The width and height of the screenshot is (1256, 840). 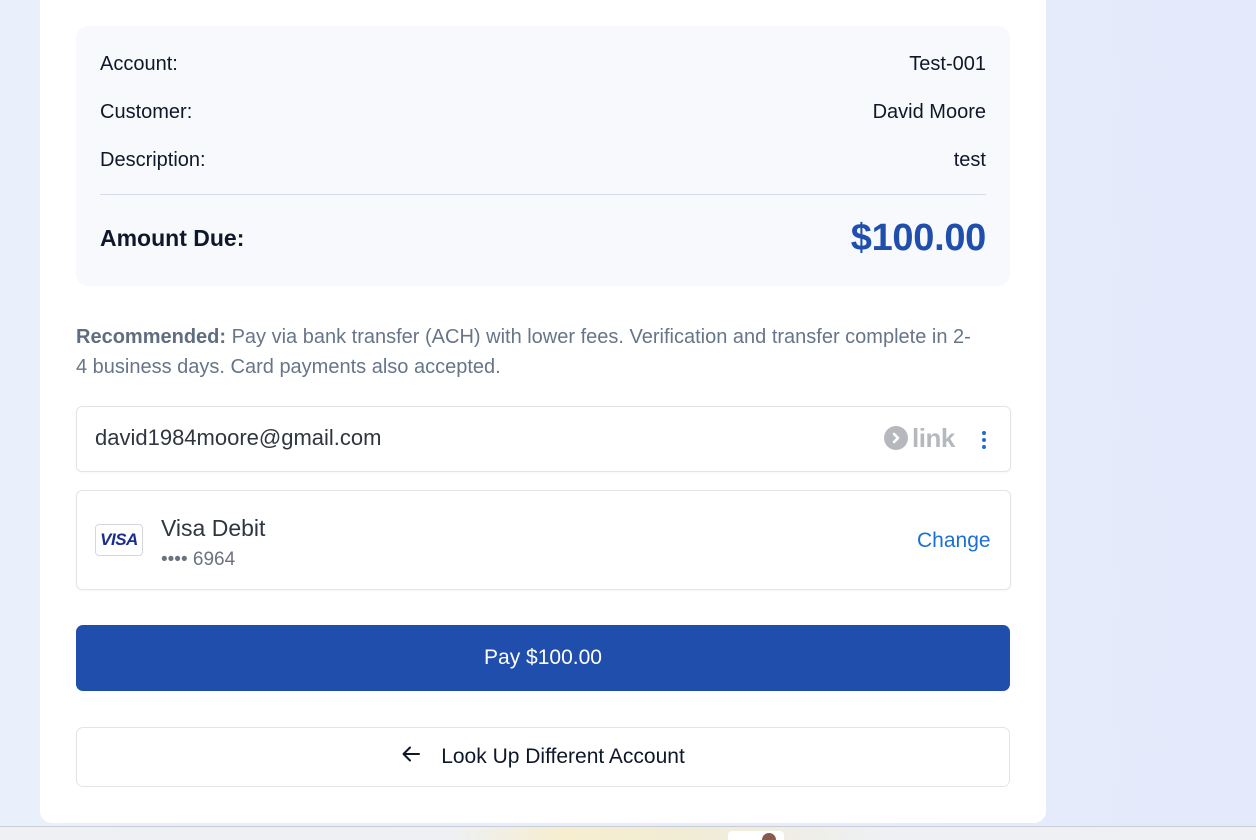 I want to click on description-label: Description:, so click(x=153, y=159).